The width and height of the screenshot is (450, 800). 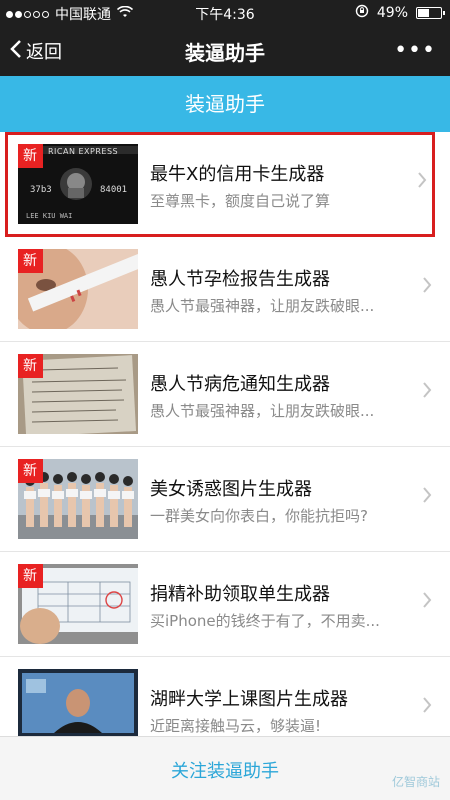 I want to click on status-right: 49%, so click(x=400, y=13).